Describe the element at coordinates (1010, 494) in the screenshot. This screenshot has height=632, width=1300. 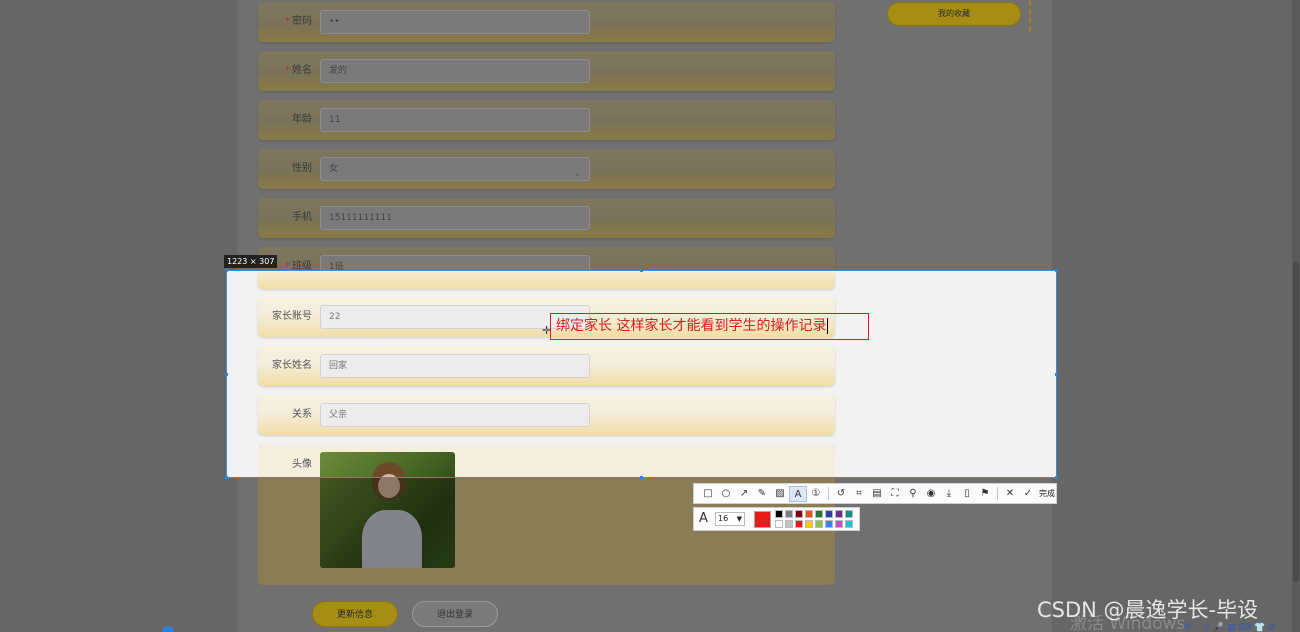
I see `close-icon: ✕` at that location.